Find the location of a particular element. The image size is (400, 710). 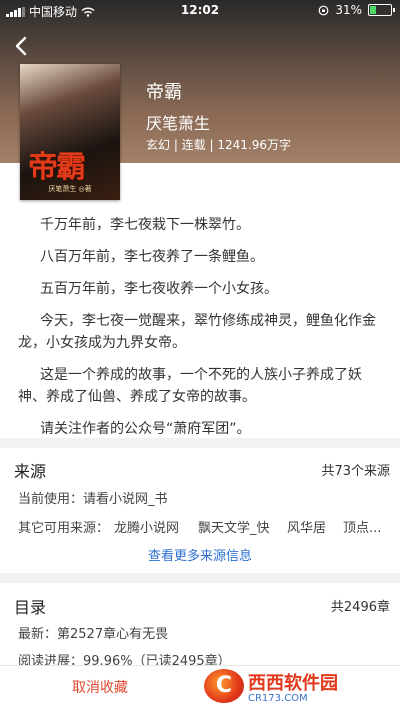

description-paragraph: 五百万年前，李七夜收养一个小女孩。 is located at coordinates (159, 289).